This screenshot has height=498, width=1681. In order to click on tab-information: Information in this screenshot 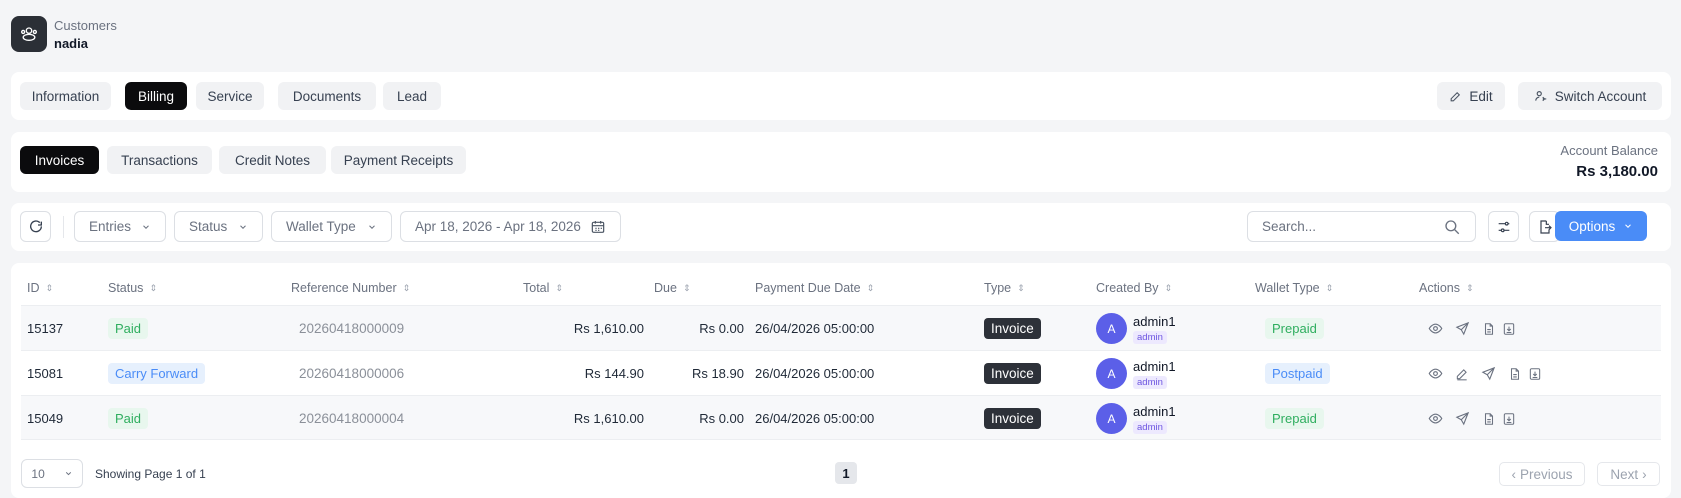, I will do `click(65, 96)`.